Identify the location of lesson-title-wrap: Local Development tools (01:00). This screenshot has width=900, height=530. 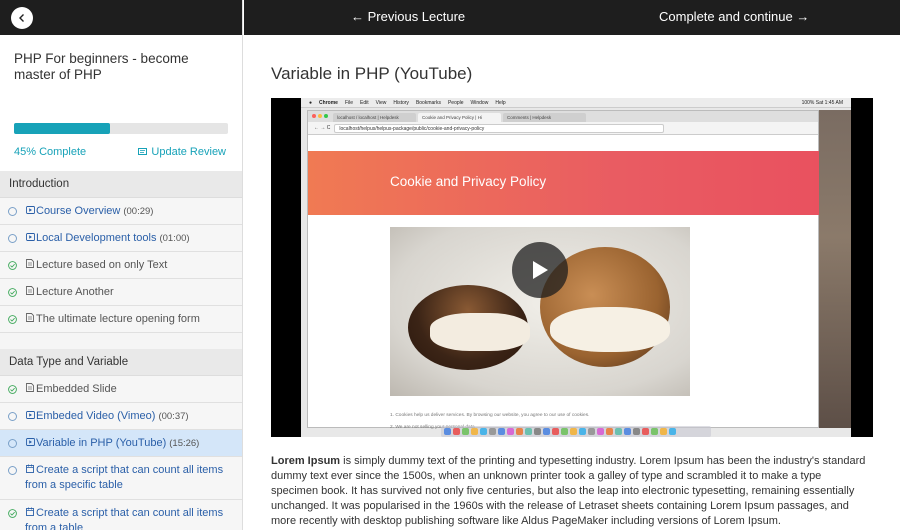
(107, 238).